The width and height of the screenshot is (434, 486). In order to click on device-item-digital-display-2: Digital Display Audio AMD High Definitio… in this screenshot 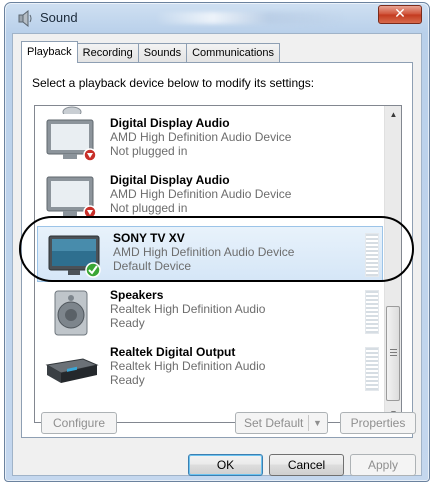, I will do `click(209, 197)`.